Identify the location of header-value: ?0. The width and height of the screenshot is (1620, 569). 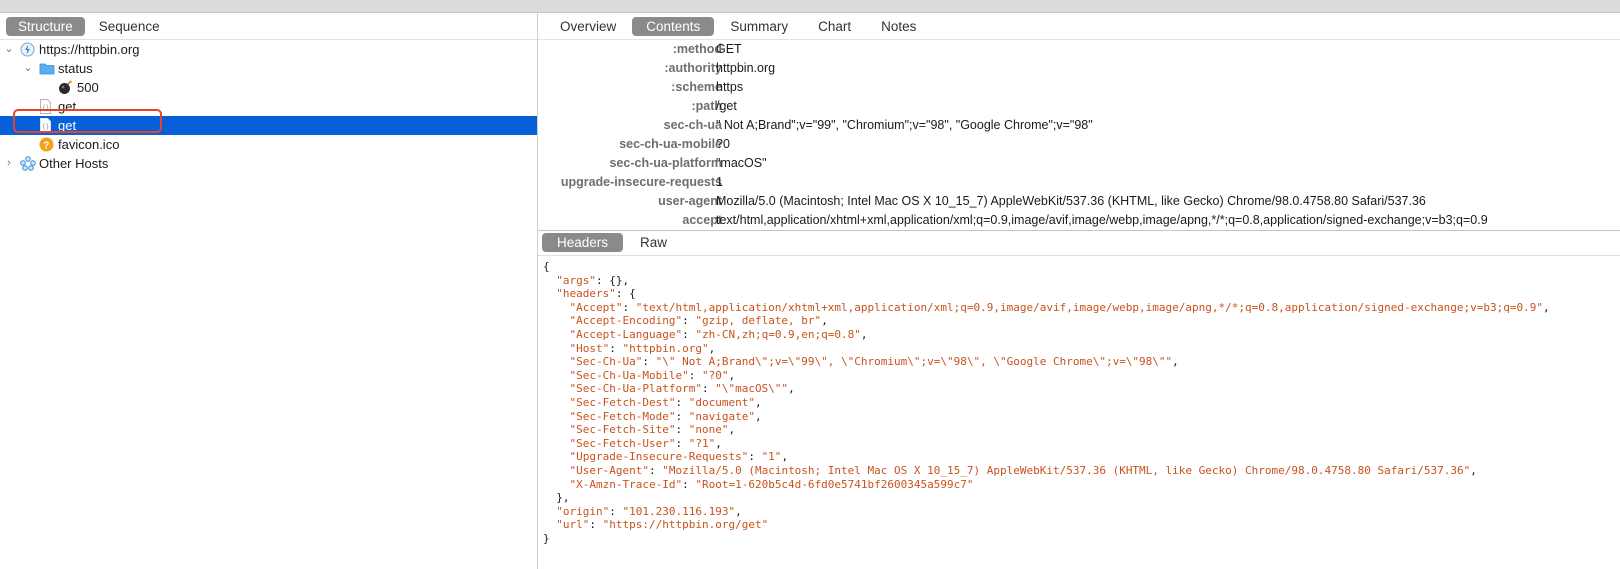
(723, 144).